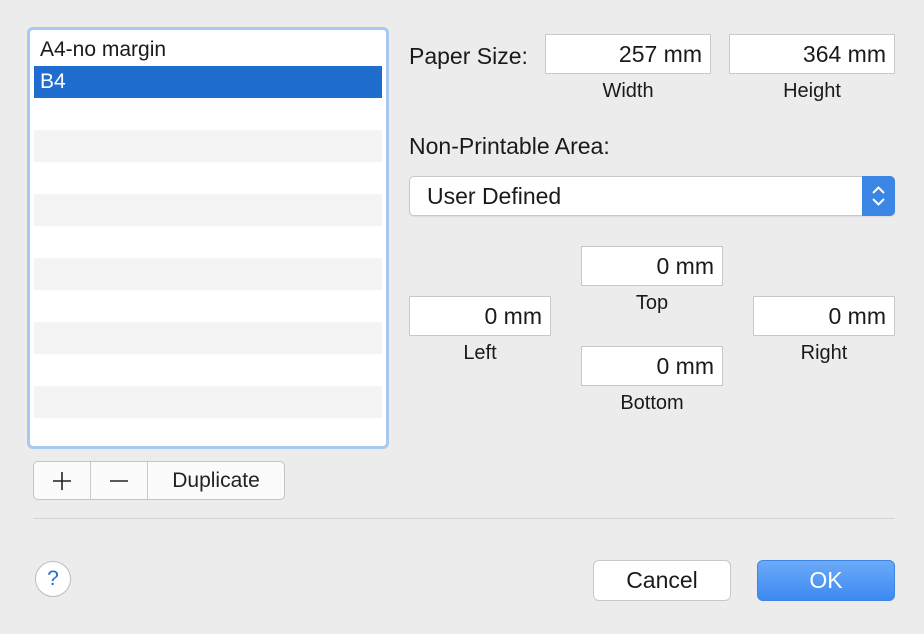  What do you see at coordinates (494, 196) in the screenshot?
I see `popup-selected-value: User Defined` at bounding box center [494, 196].